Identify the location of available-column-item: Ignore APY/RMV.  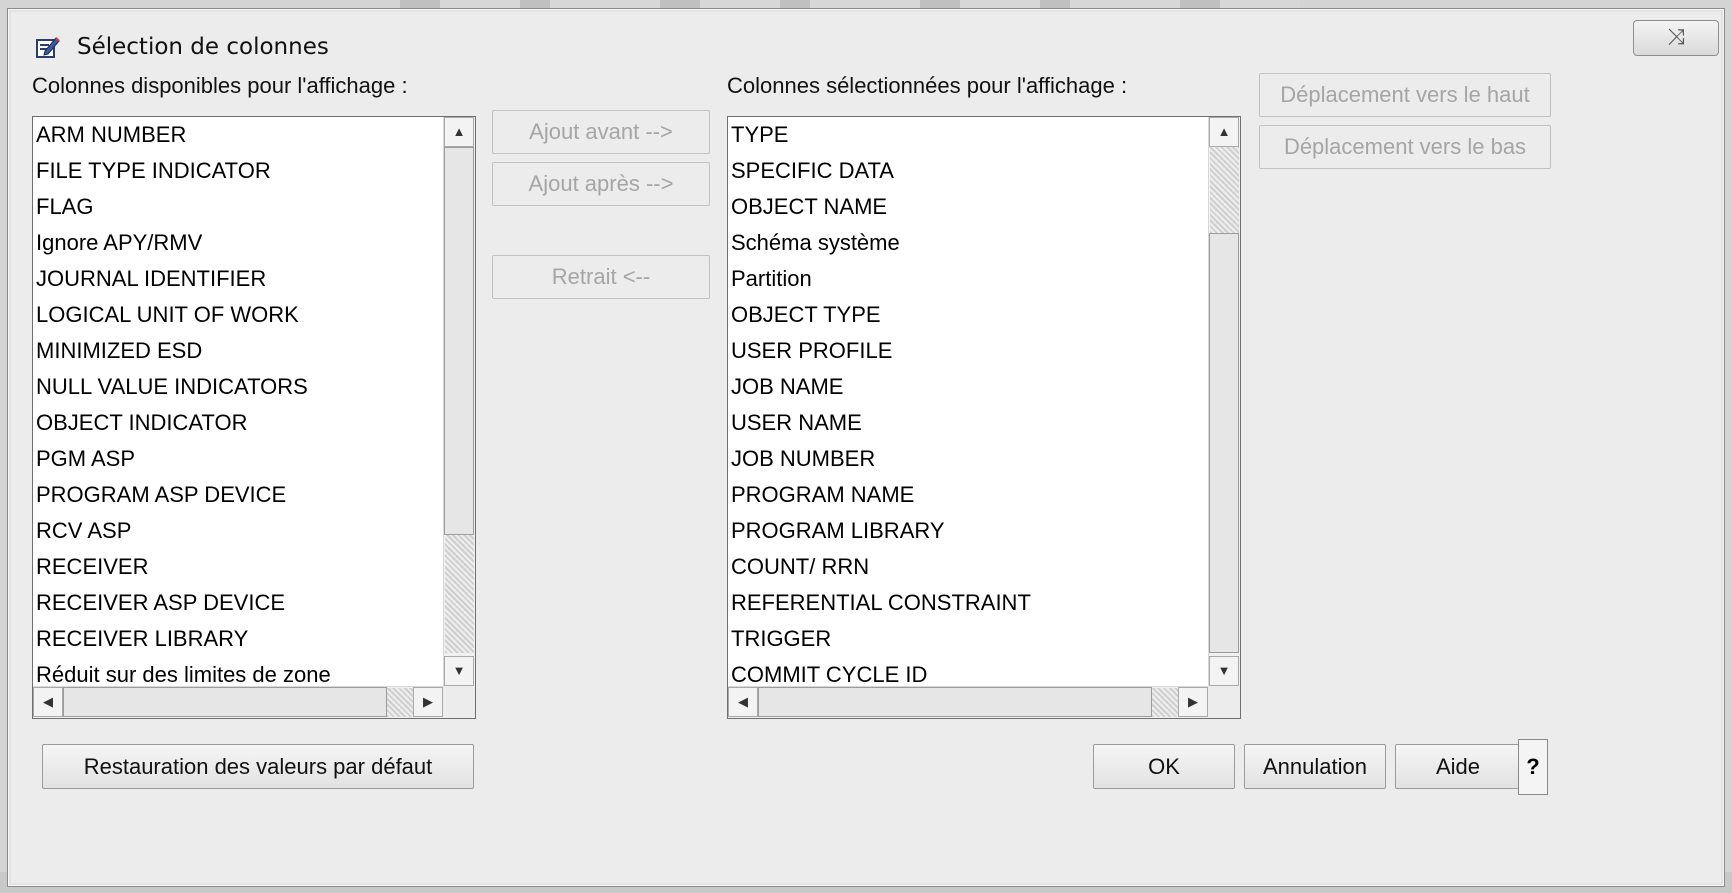
(238, 243).